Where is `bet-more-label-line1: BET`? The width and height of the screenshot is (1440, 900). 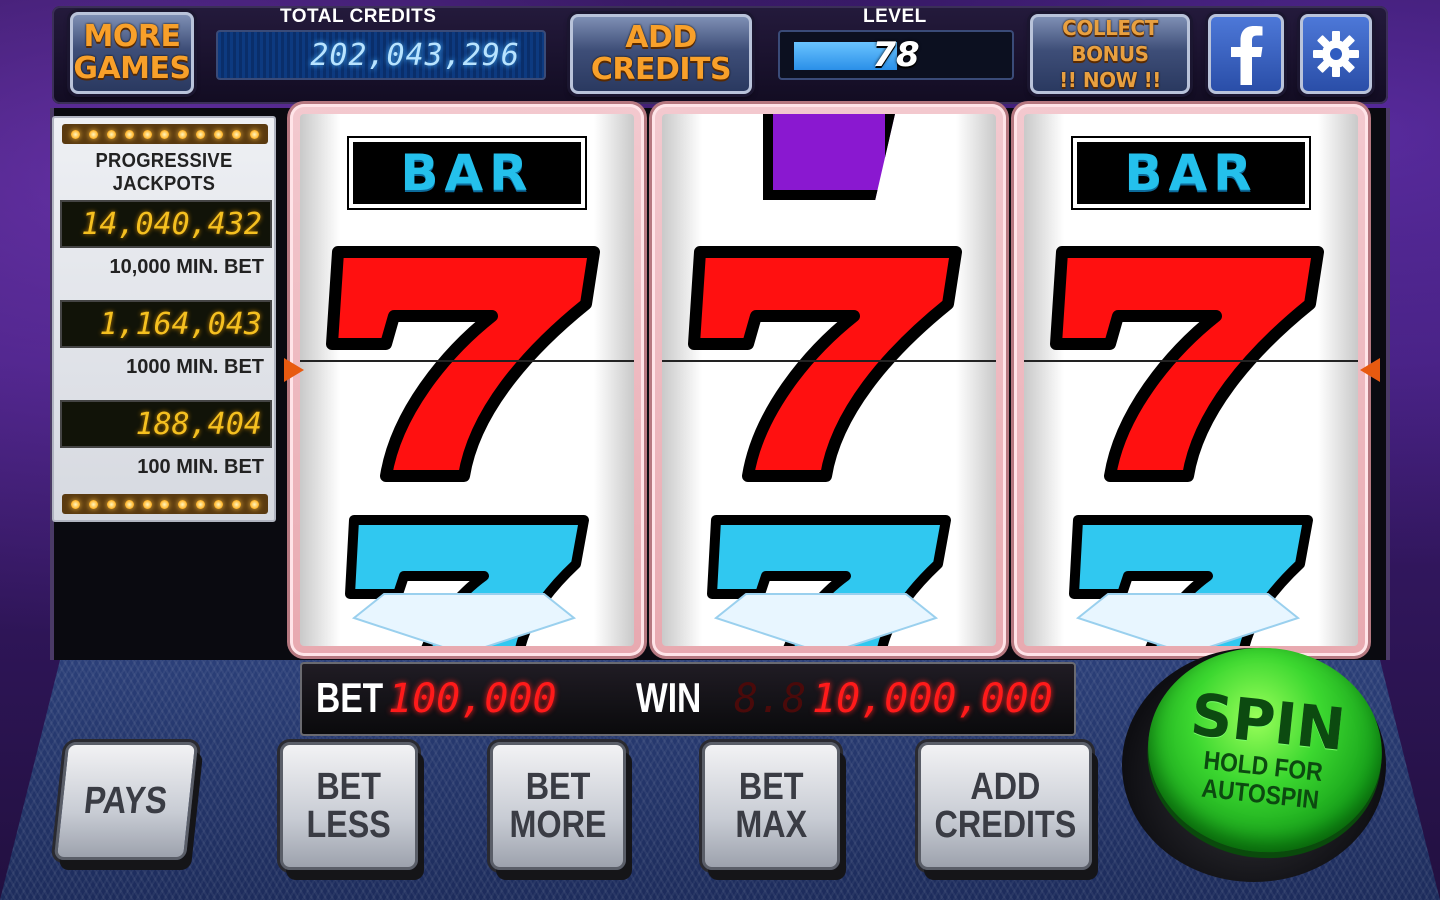
bet-more-label-line1: BET is located at coordinates (558, 787).